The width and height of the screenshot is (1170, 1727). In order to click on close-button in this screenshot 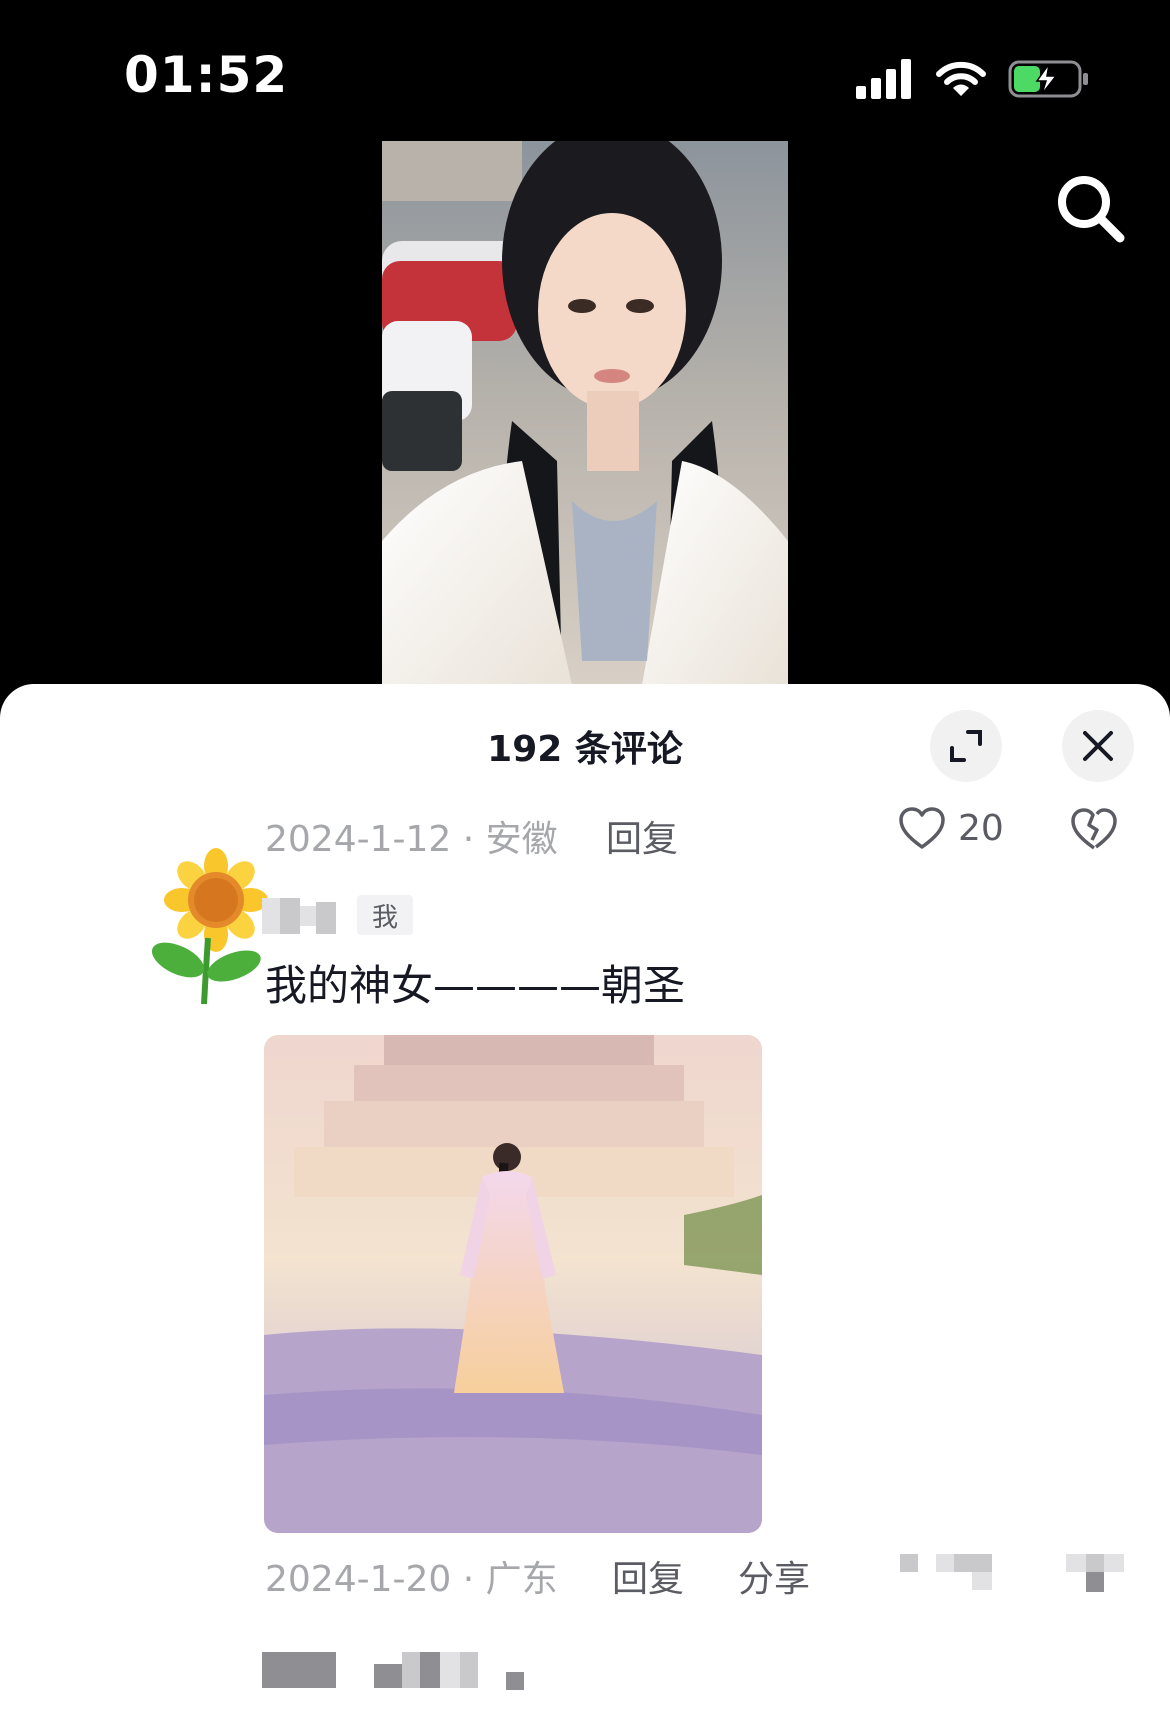, I will do `click(1098, 746)`.